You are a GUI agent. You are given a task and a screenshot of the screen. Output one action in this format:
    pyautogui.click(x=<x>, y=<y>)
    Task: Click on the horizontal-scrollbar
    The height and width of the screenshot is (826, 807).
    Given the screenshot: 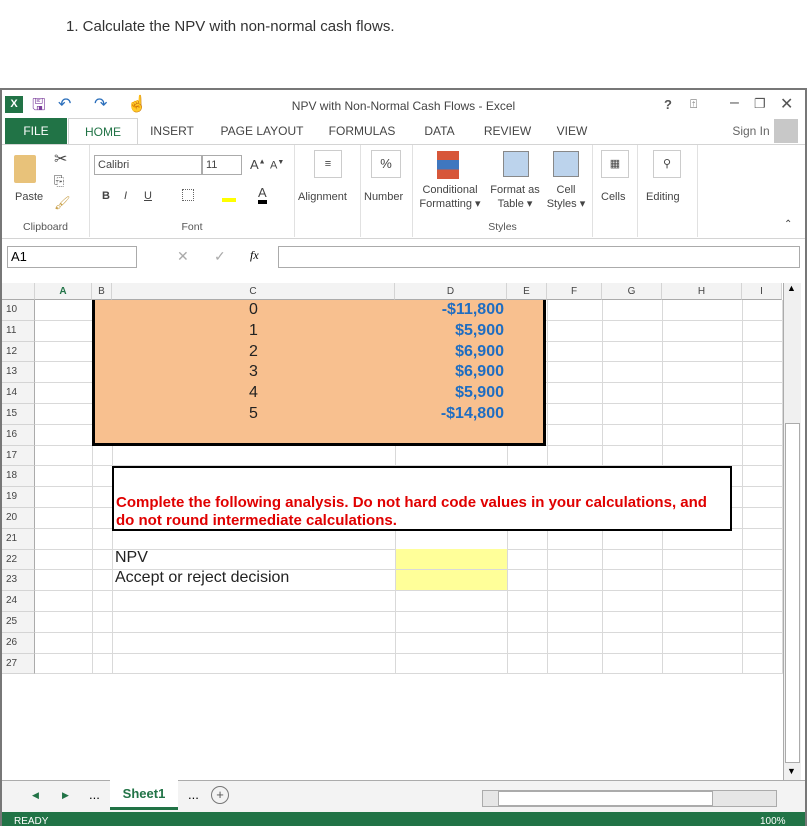 What is the action you would take?
    pyautogui.click(x=629, y=798)
    